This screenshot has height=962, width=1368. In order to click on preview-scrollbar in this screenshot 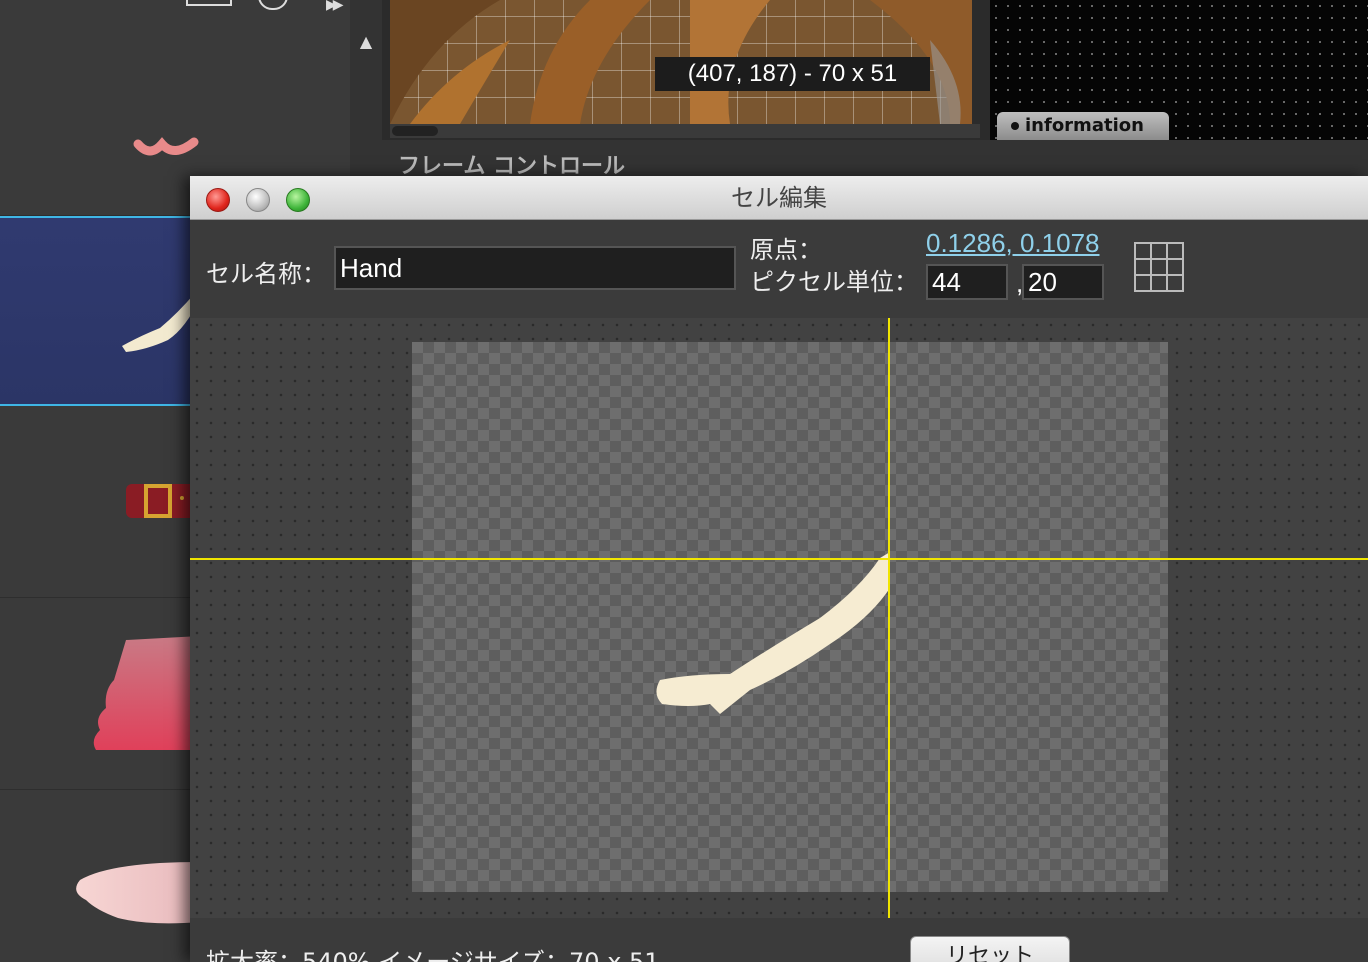, I will do `click(685, 131)`.